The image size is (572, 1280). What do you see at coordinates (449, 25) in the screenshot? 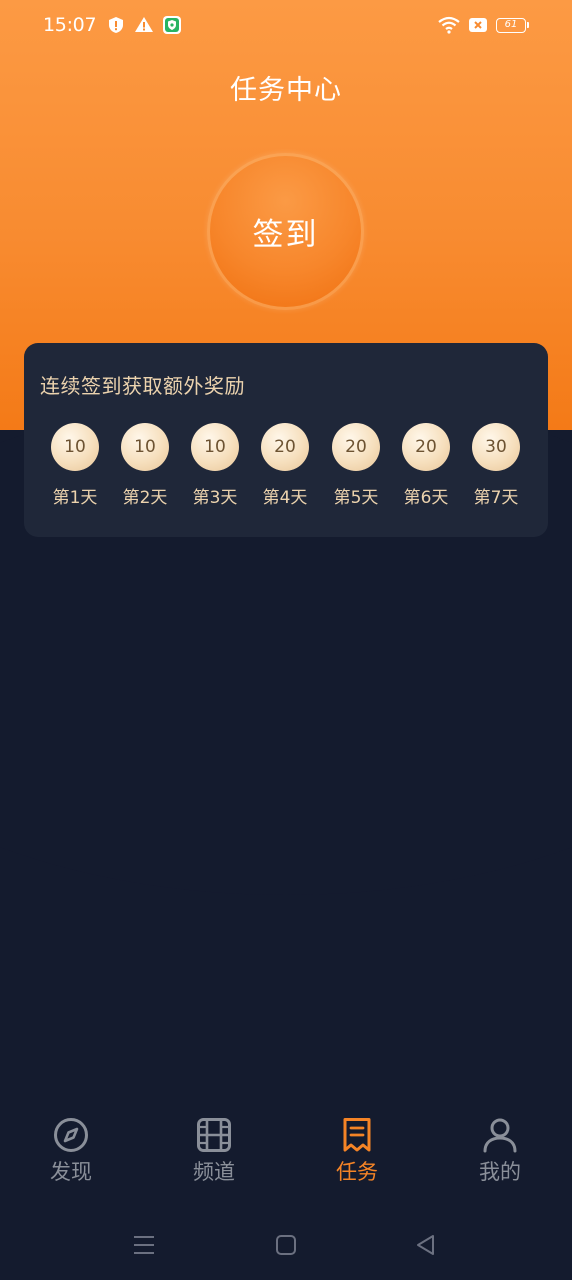
I see `wifi-icon` at bounding box center [449, 25].